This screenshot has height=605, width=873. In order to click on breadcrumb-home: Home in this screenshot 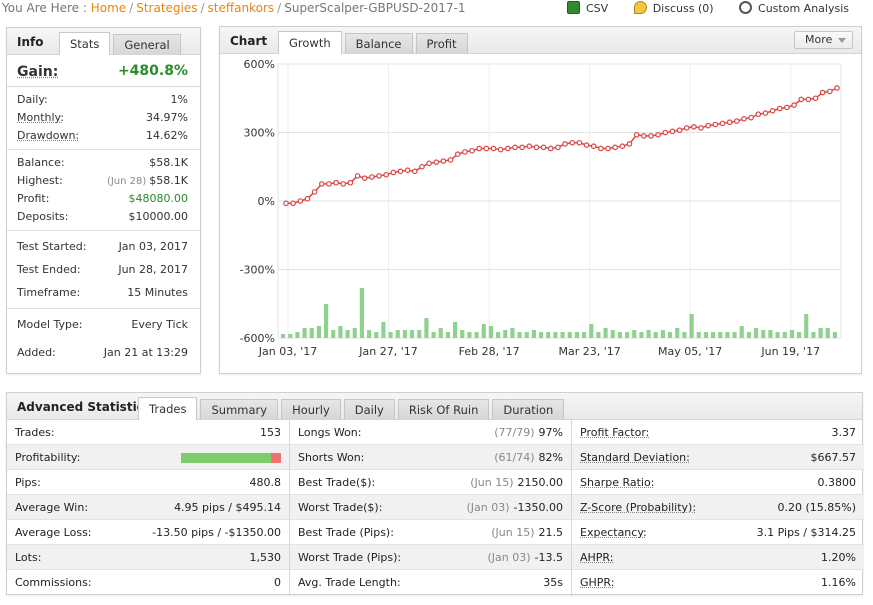, I will do `click(108, 8)`.